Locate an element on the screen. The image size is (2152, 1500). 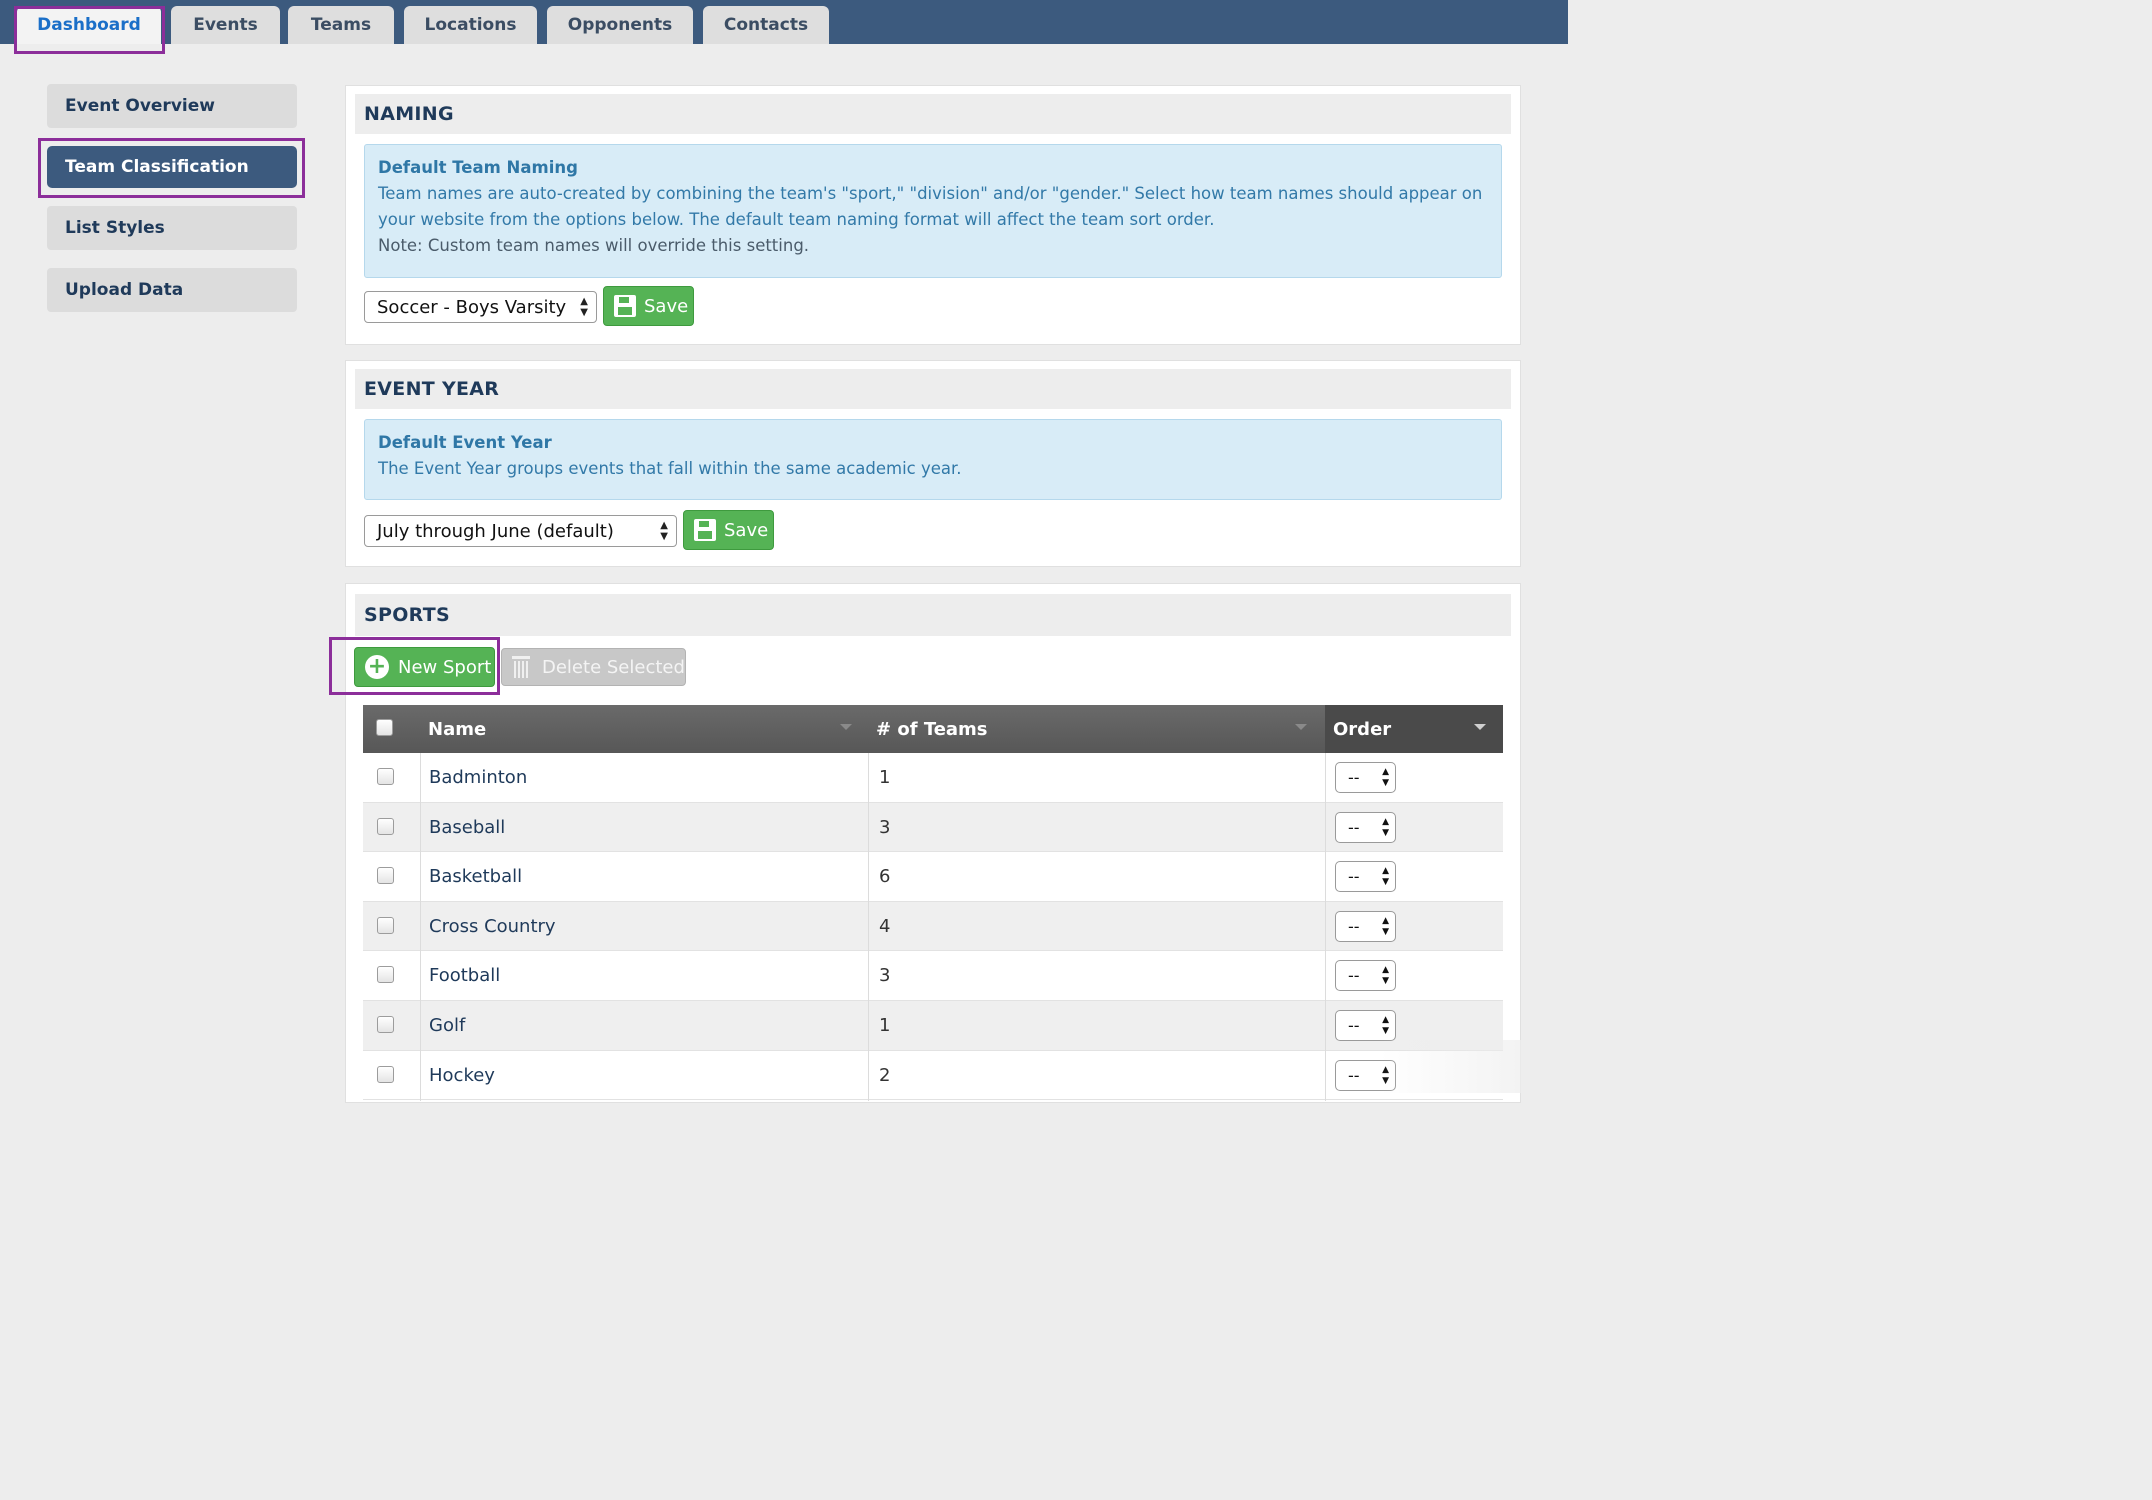
sidebar-item-team-classification: Team Classification is located at coordinates (172, 167).